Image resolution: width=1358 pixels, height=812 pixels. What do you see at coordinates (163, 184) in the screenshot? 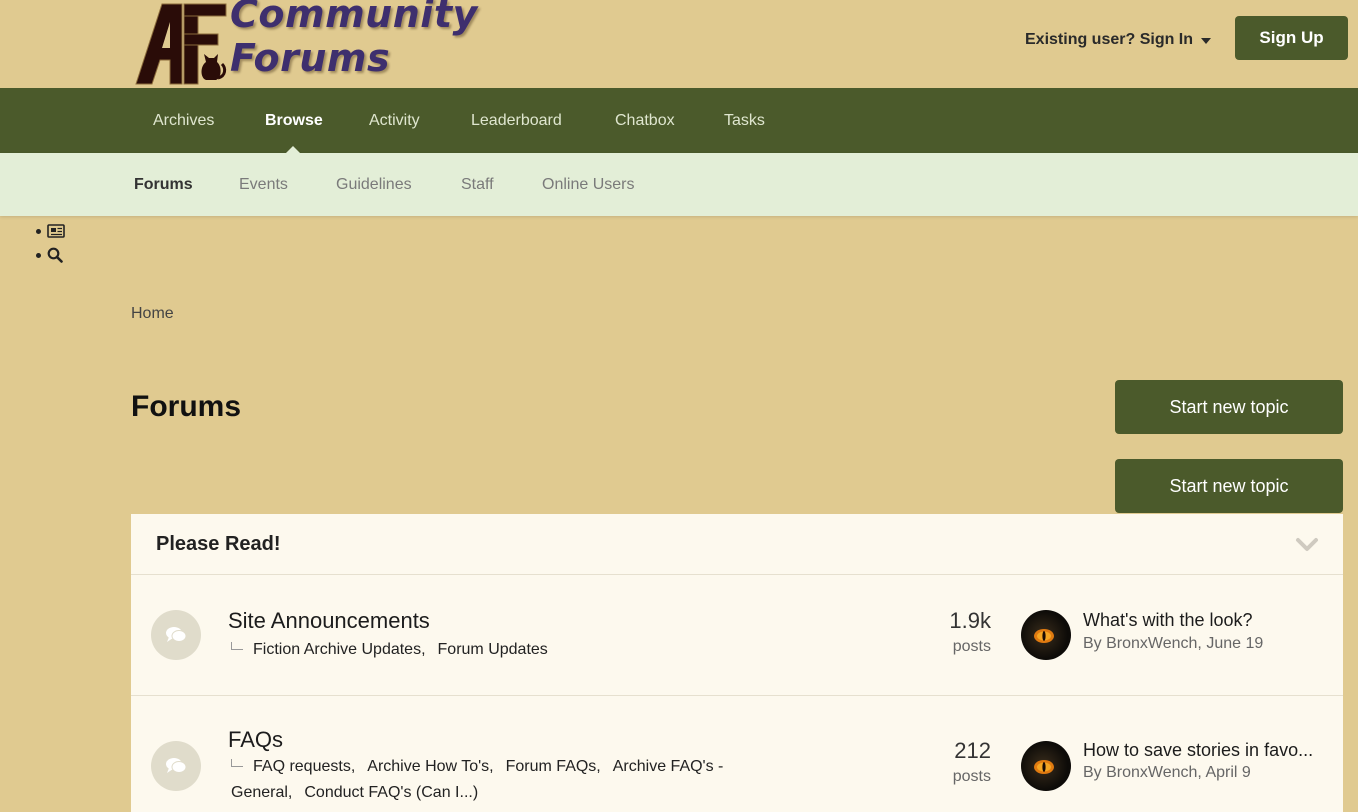
I see `subnav-forums: Forums` at bounding box center [163, 184].